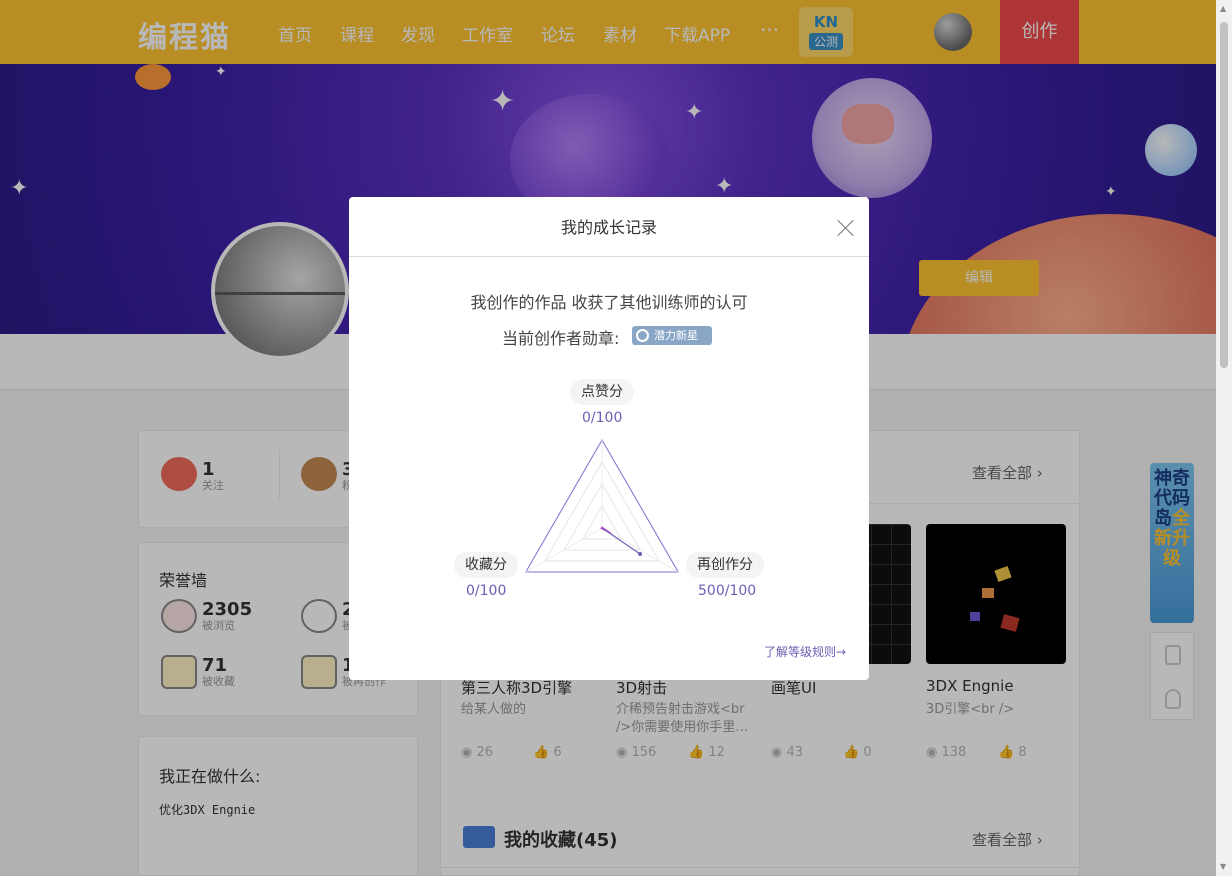 Image resolution: width=1232 pixels, height=876 pixels. I want to click on radar-recreate-dot, so click(640, 554).